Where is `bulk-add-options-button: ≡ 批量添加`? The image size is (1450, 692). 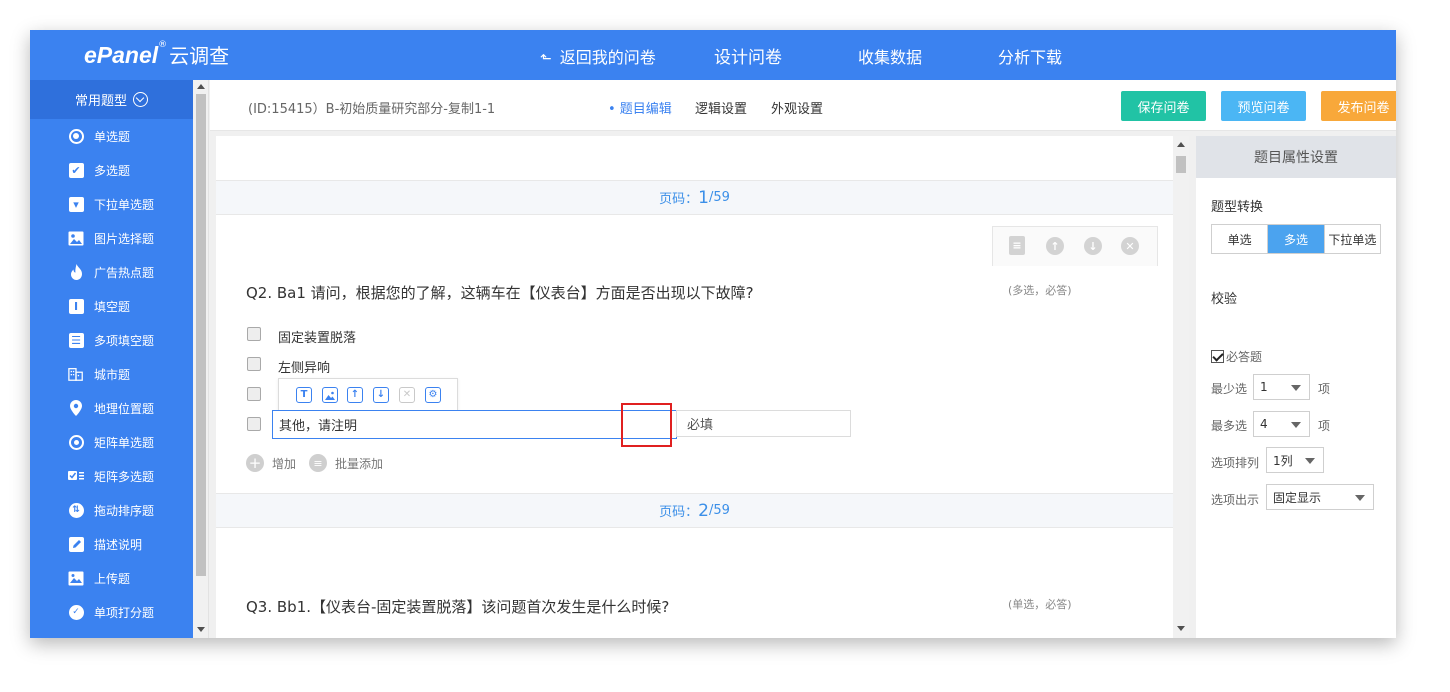
bulk-add-options-button: ≡ 批量添加 is located at coordinates (346, 463).